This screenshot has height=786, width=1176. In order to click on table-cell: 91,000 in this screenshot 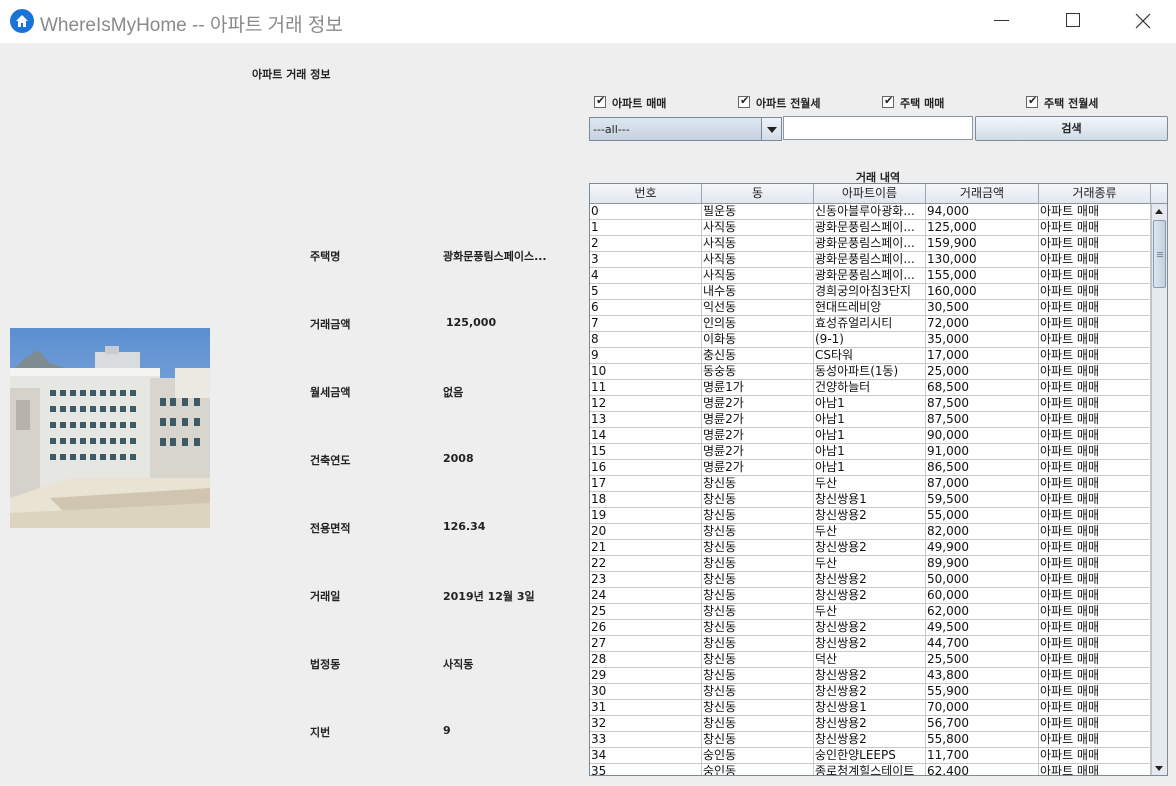, I will do `click(982, 452)`.